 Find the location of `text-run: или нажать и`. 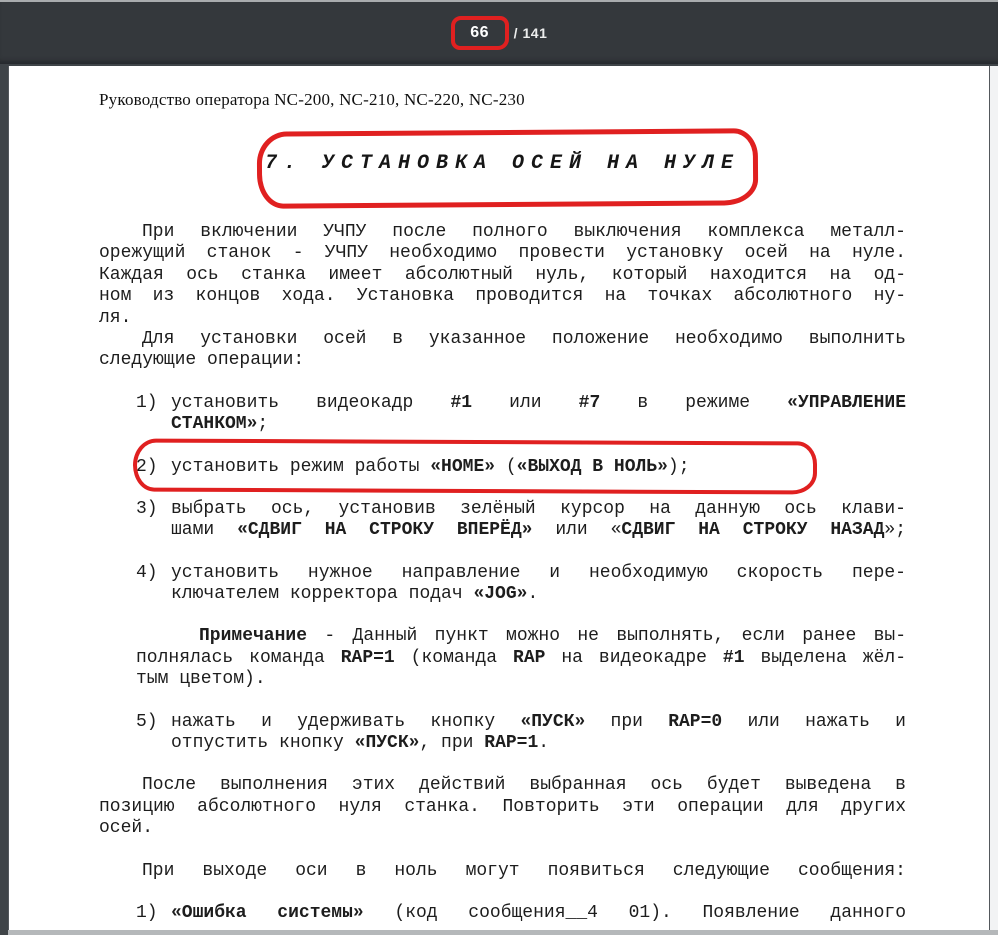

text-run: или нажать и is located at coordinates (814, 721).